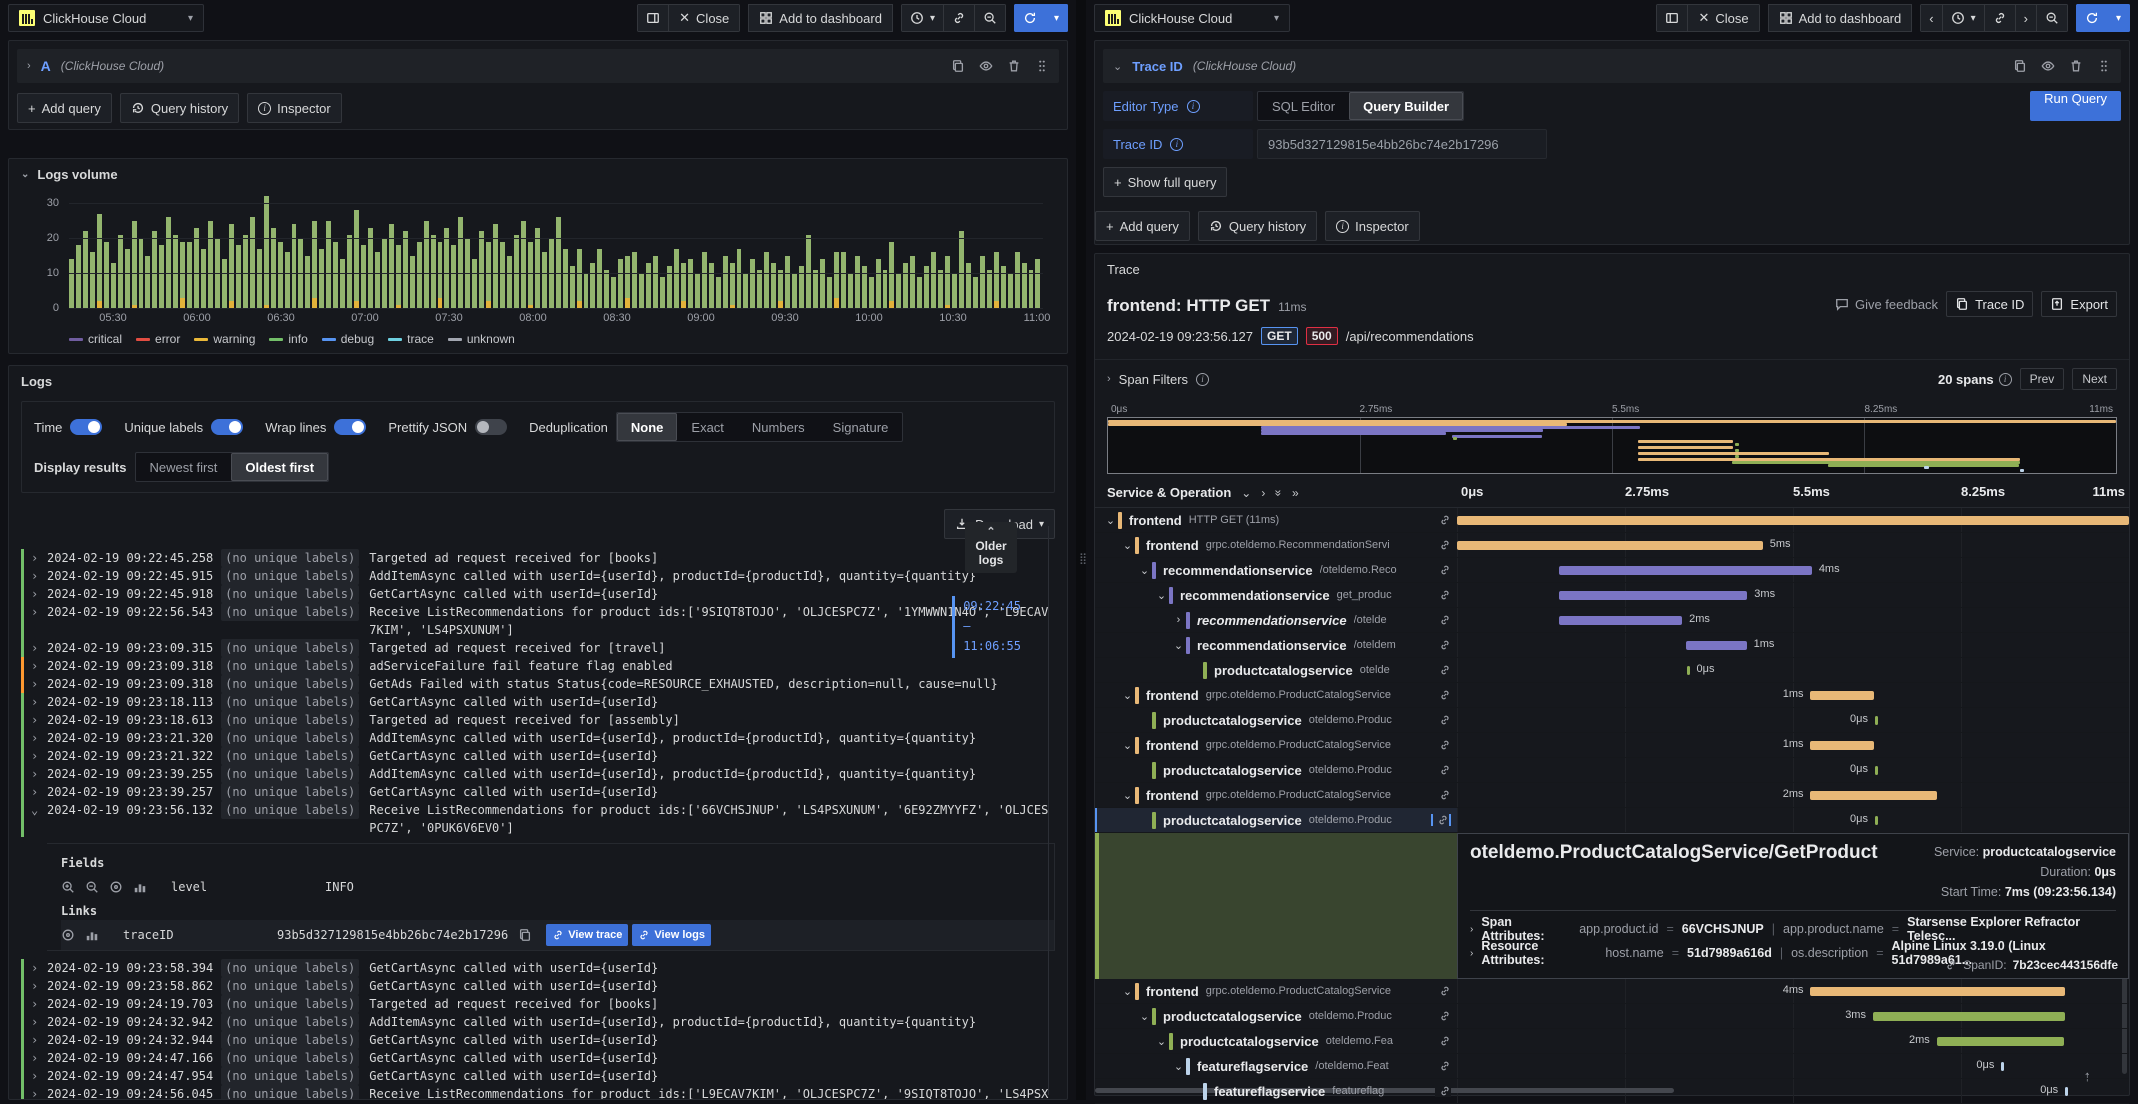 The image size is (2138, 1104). Describe the element at coordinates (1014, 66) in the screenshot. I see `delete-query-icon` at that location.